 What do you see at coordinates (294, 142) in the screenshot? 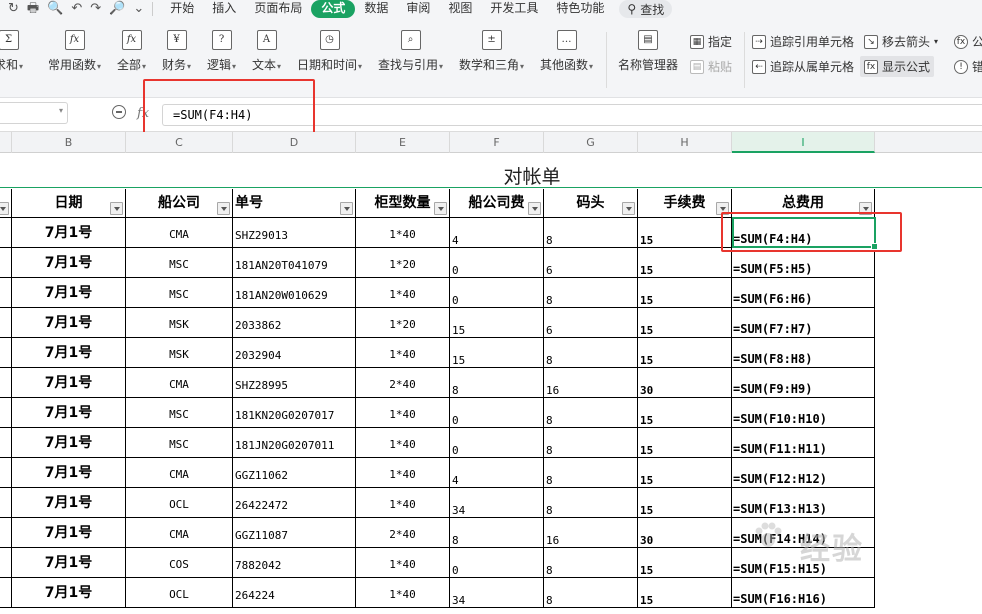
I see `column-header-d: D` at bounding box center [294, 142].